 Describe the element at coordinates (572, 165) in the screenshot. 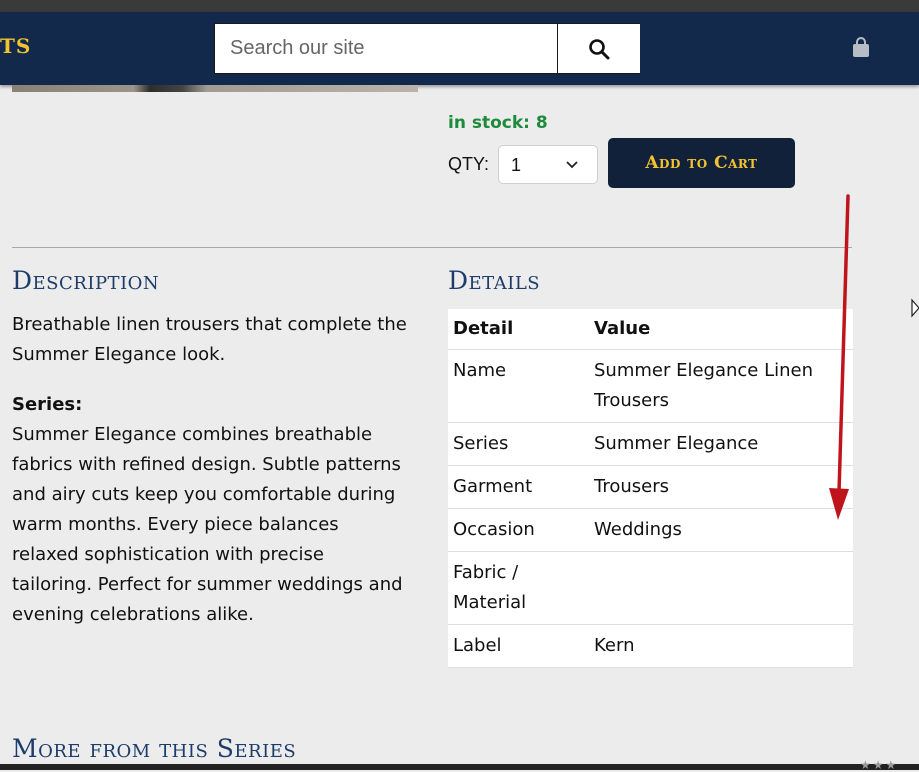

I see `chevron-down-icon` at that location.